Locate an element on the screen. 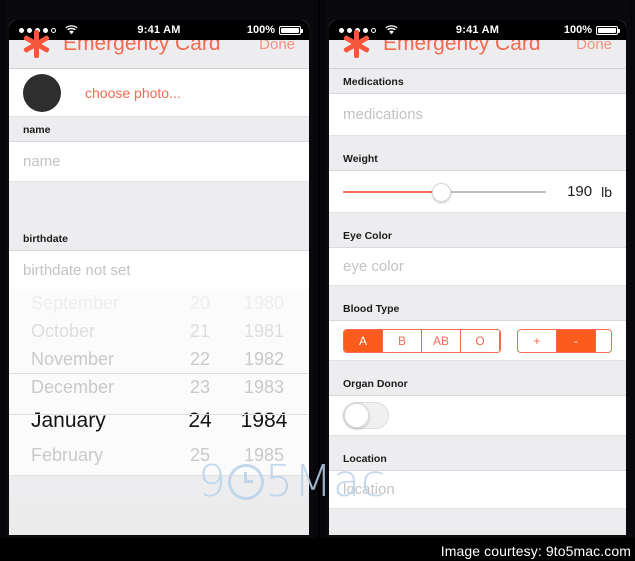 This screenshot has width=635, height=561. image-credit-caption: Image courtesy: 9to5mac.com is located at coordinates (535, 551).